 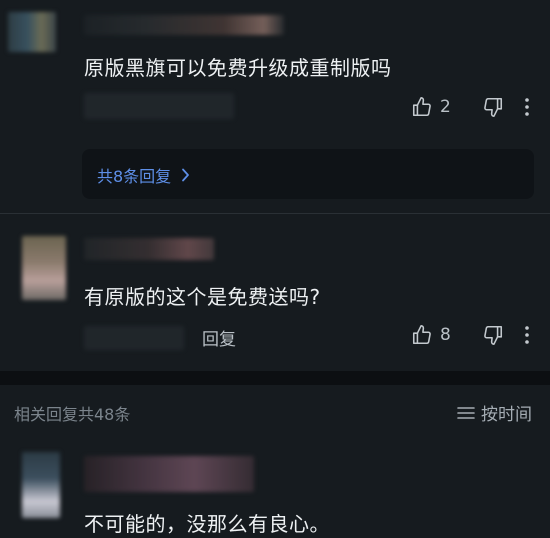 What do you see at coordinates (445, 107) in the screenshot?
I see `like-count: 2` at bounding box center [445, 107].